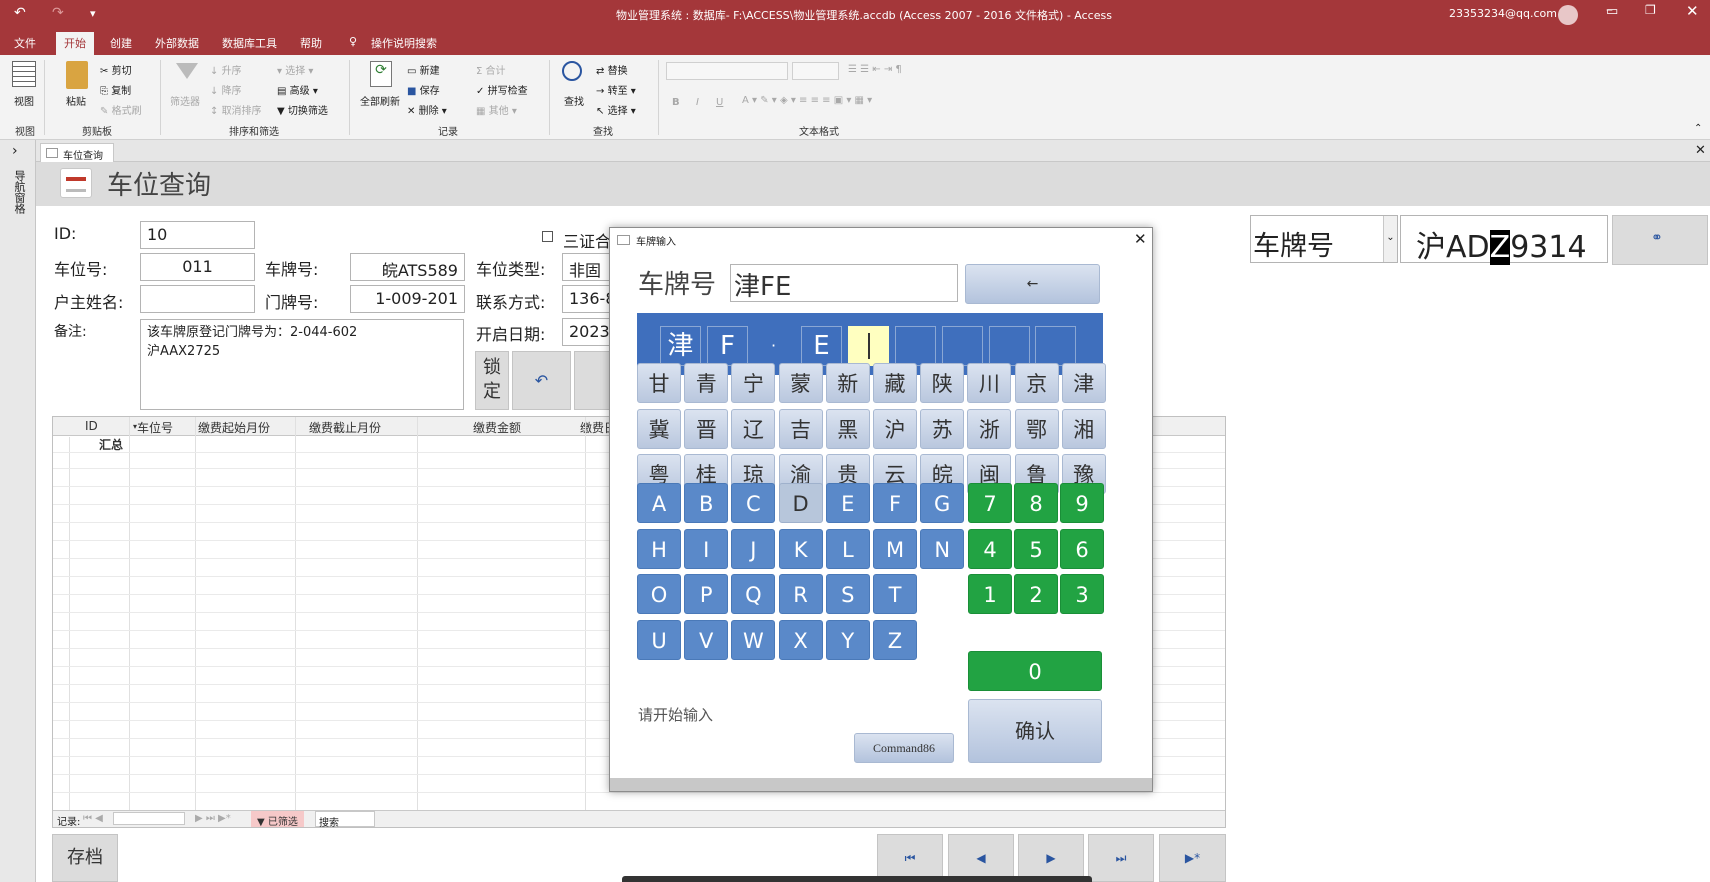  Describe the element at coordinates (895, 548) in the screenshot. I see `letter-key-m: M` at that location.